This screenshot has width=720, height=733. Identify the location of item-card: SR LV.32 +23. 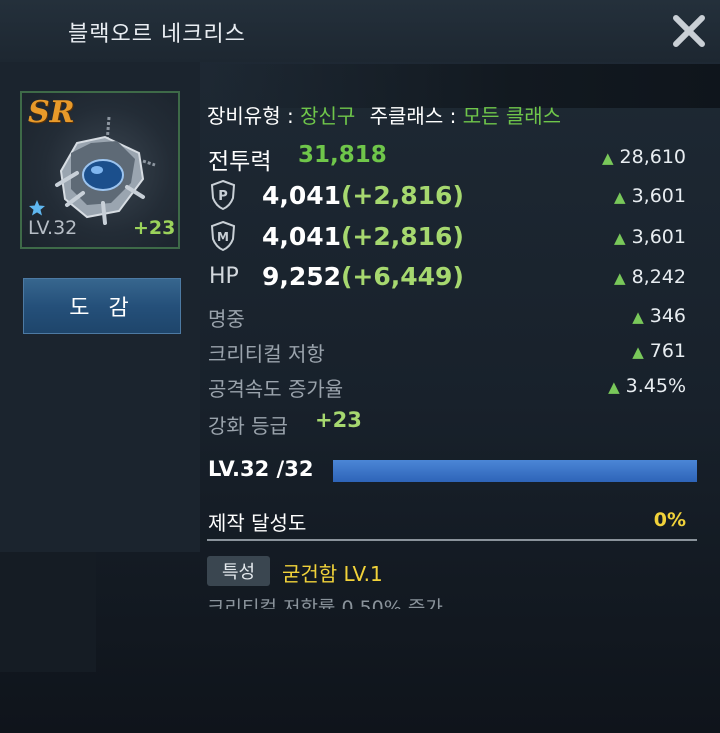
(100, 170).